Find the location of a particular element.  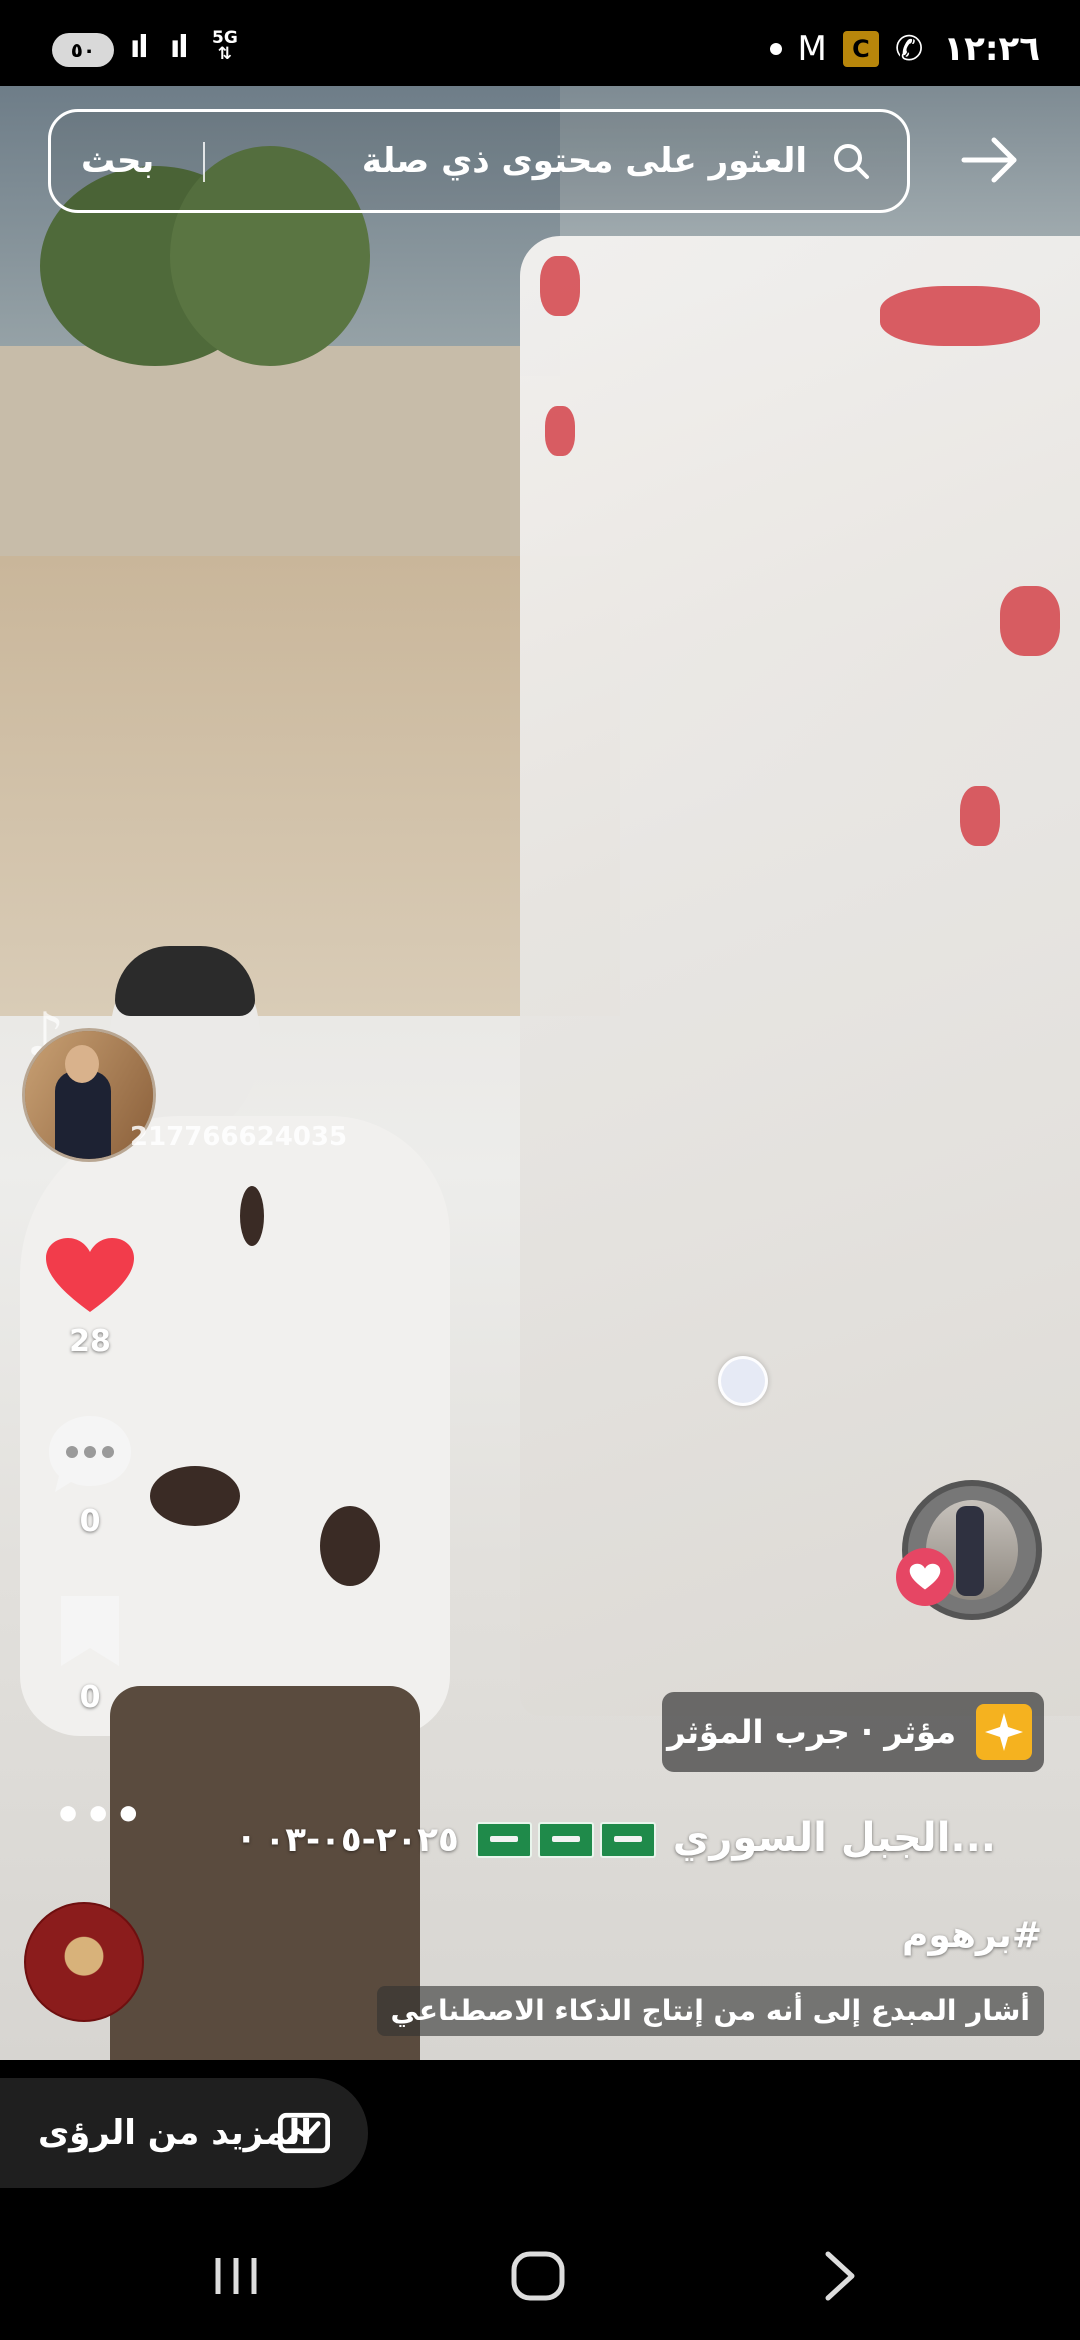

comment-icon is located at coordinates (90, 1454).